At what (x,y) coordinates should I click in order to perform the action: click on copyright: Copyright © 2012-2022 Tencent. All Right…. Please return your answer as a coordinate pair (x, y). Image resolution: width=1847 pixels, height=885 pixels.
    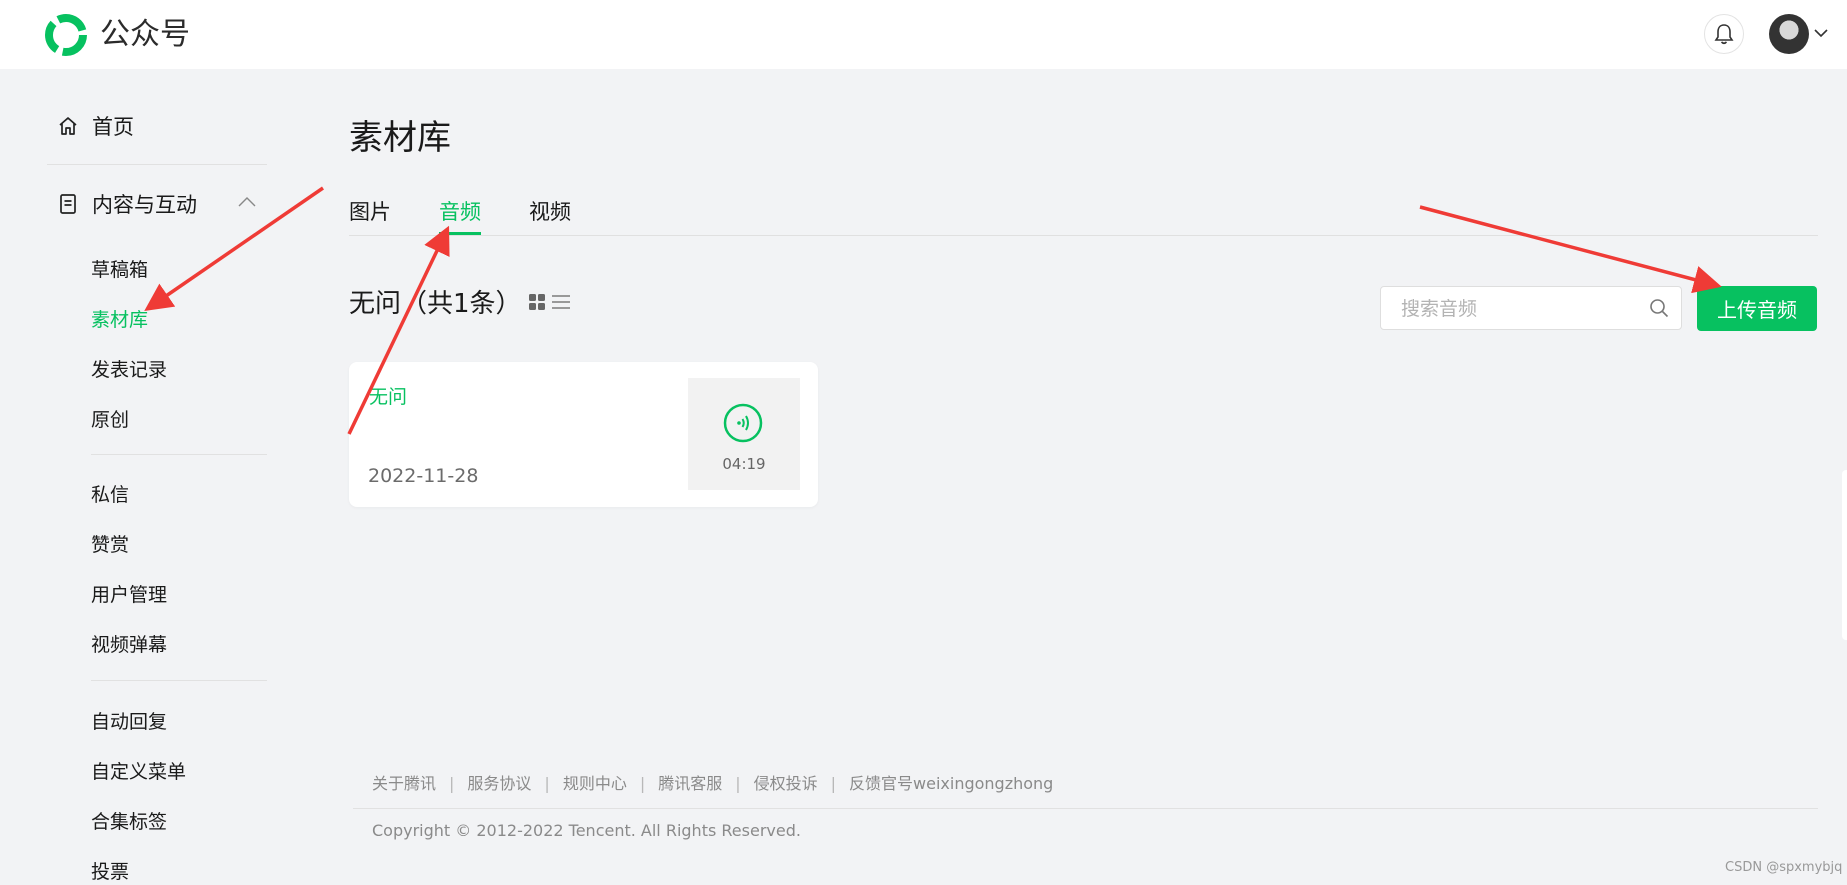
    Looking at the image, I should click on (586, 830).